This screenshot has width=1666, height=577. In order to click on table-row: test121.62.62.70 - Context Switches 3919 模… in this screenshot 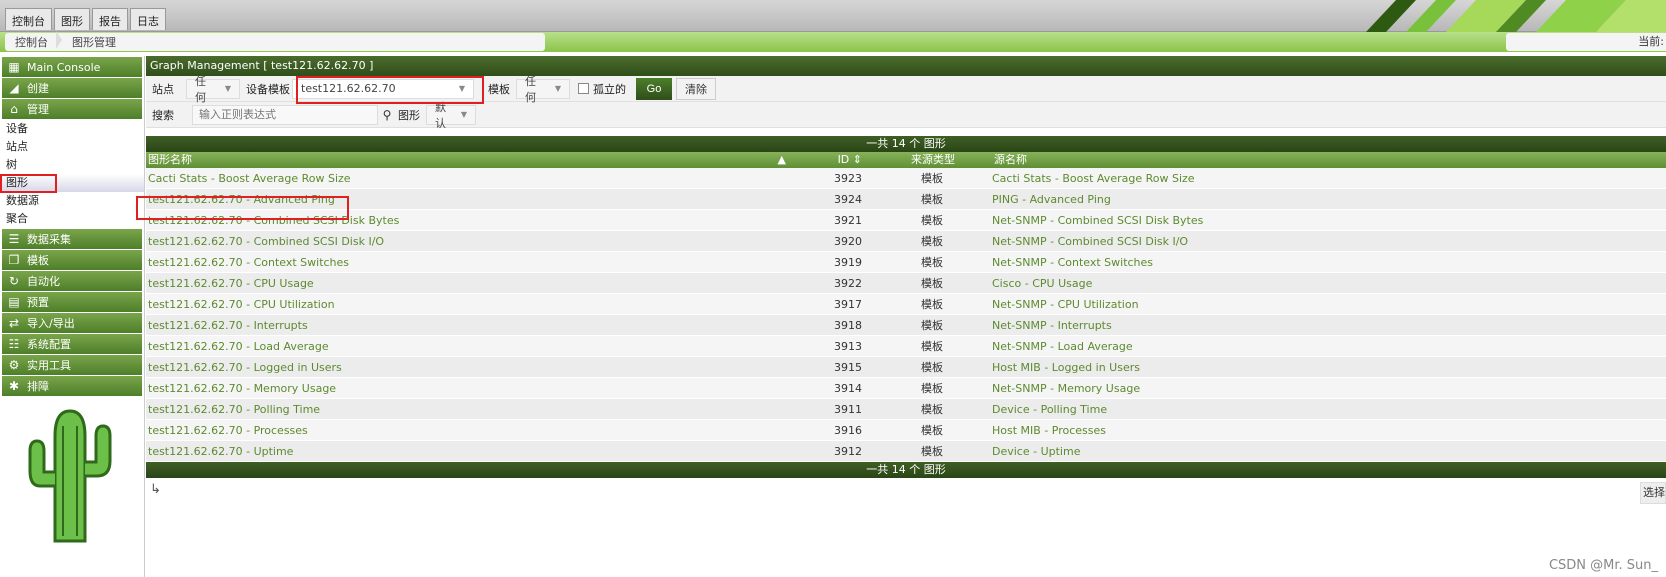, I will do `click(906, 262)`.